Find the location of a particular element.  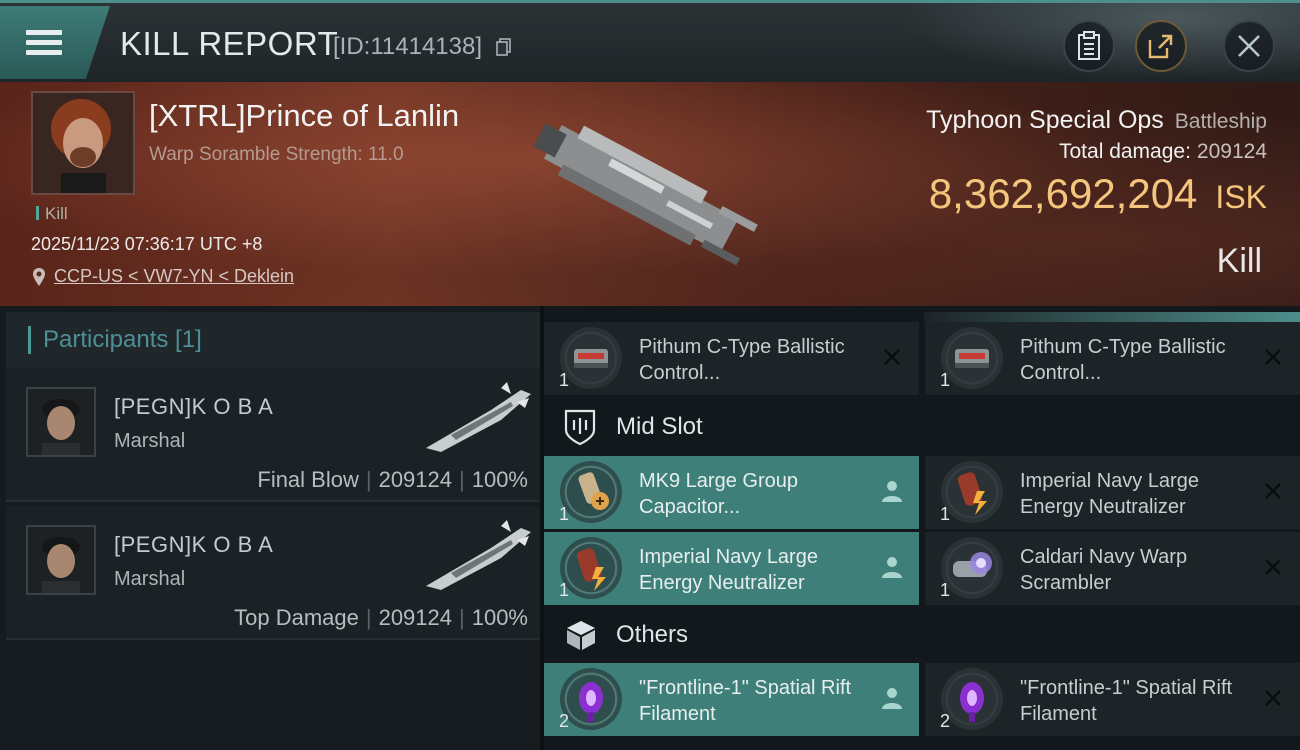

isk-unit: ISK is located at coordinates (1241, 197).